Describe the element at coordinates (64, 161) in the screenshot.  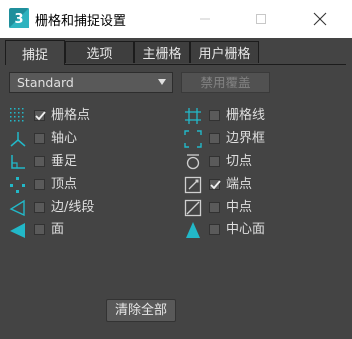
I see `perpendicular-label: 垂足` at that location.